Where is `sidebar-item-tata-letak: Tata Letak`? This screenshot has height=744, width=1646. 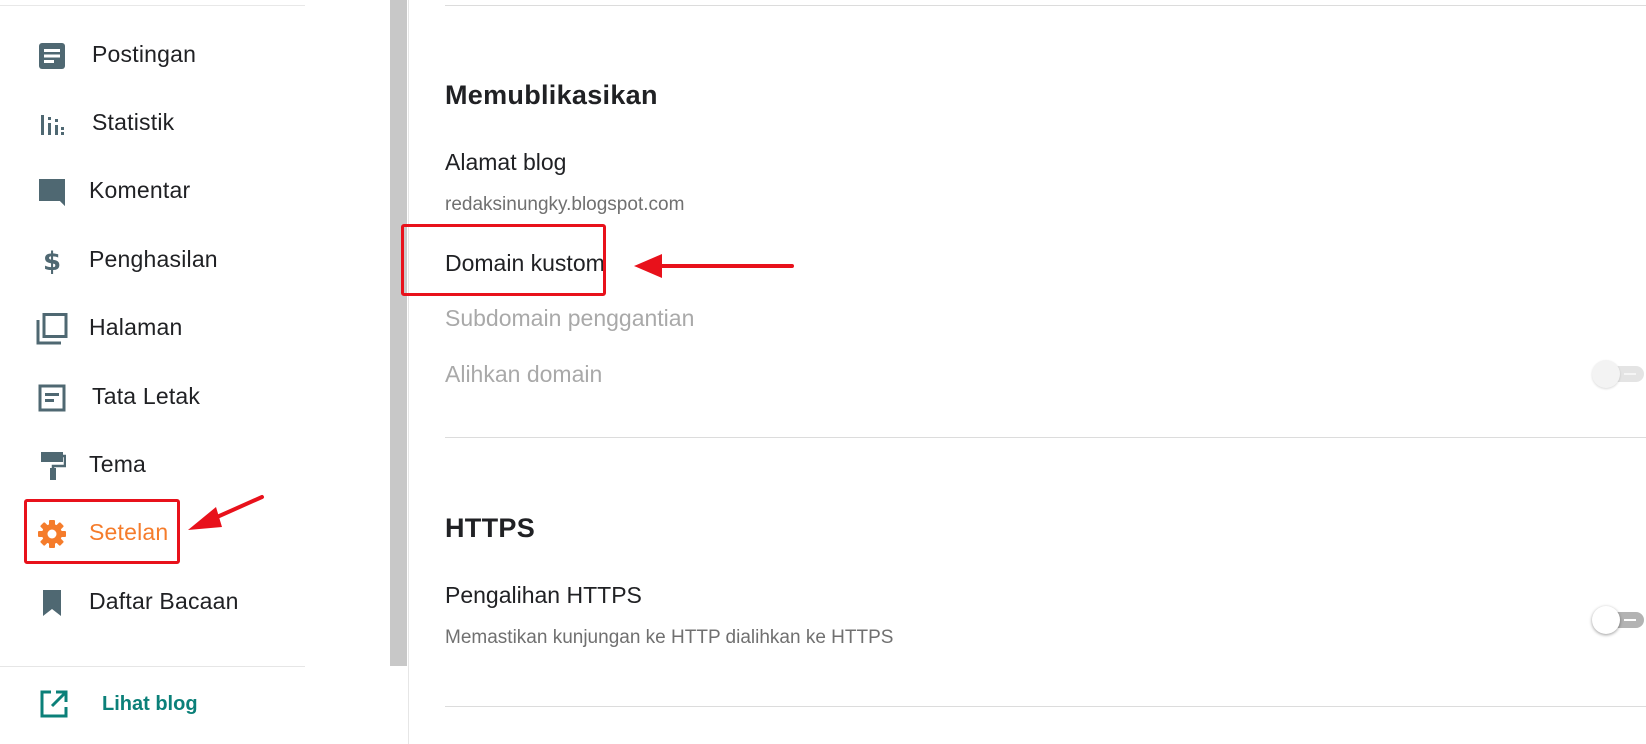
sidebar-item-tata-letak: Tata Letak is located at coordinates (152, 396).